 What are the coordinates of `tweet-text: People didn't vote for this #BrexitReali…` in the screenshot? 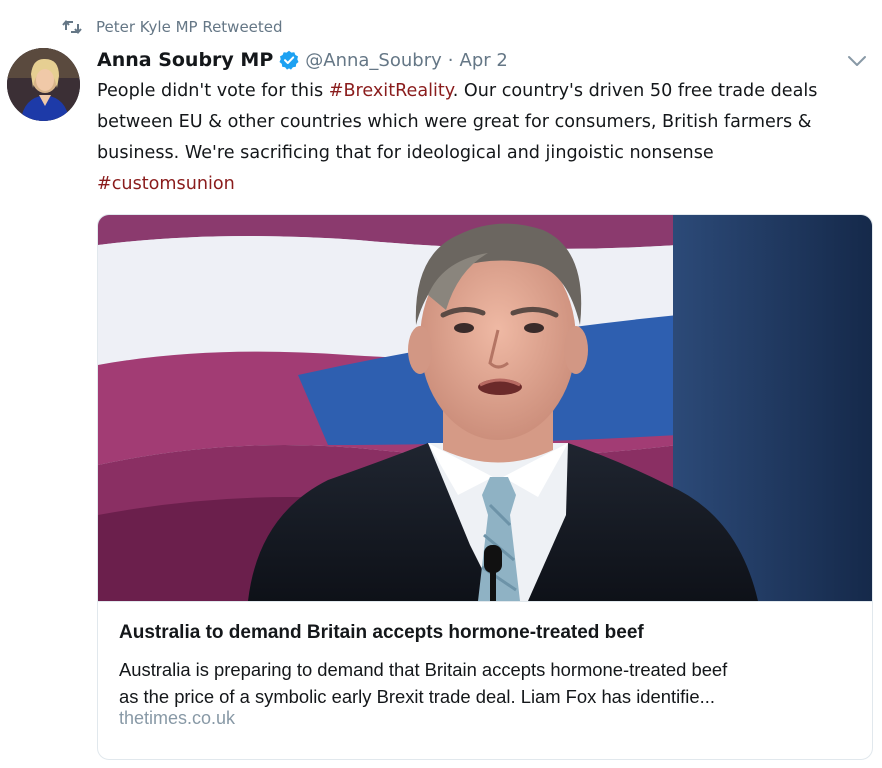 It's located at (483, 138).